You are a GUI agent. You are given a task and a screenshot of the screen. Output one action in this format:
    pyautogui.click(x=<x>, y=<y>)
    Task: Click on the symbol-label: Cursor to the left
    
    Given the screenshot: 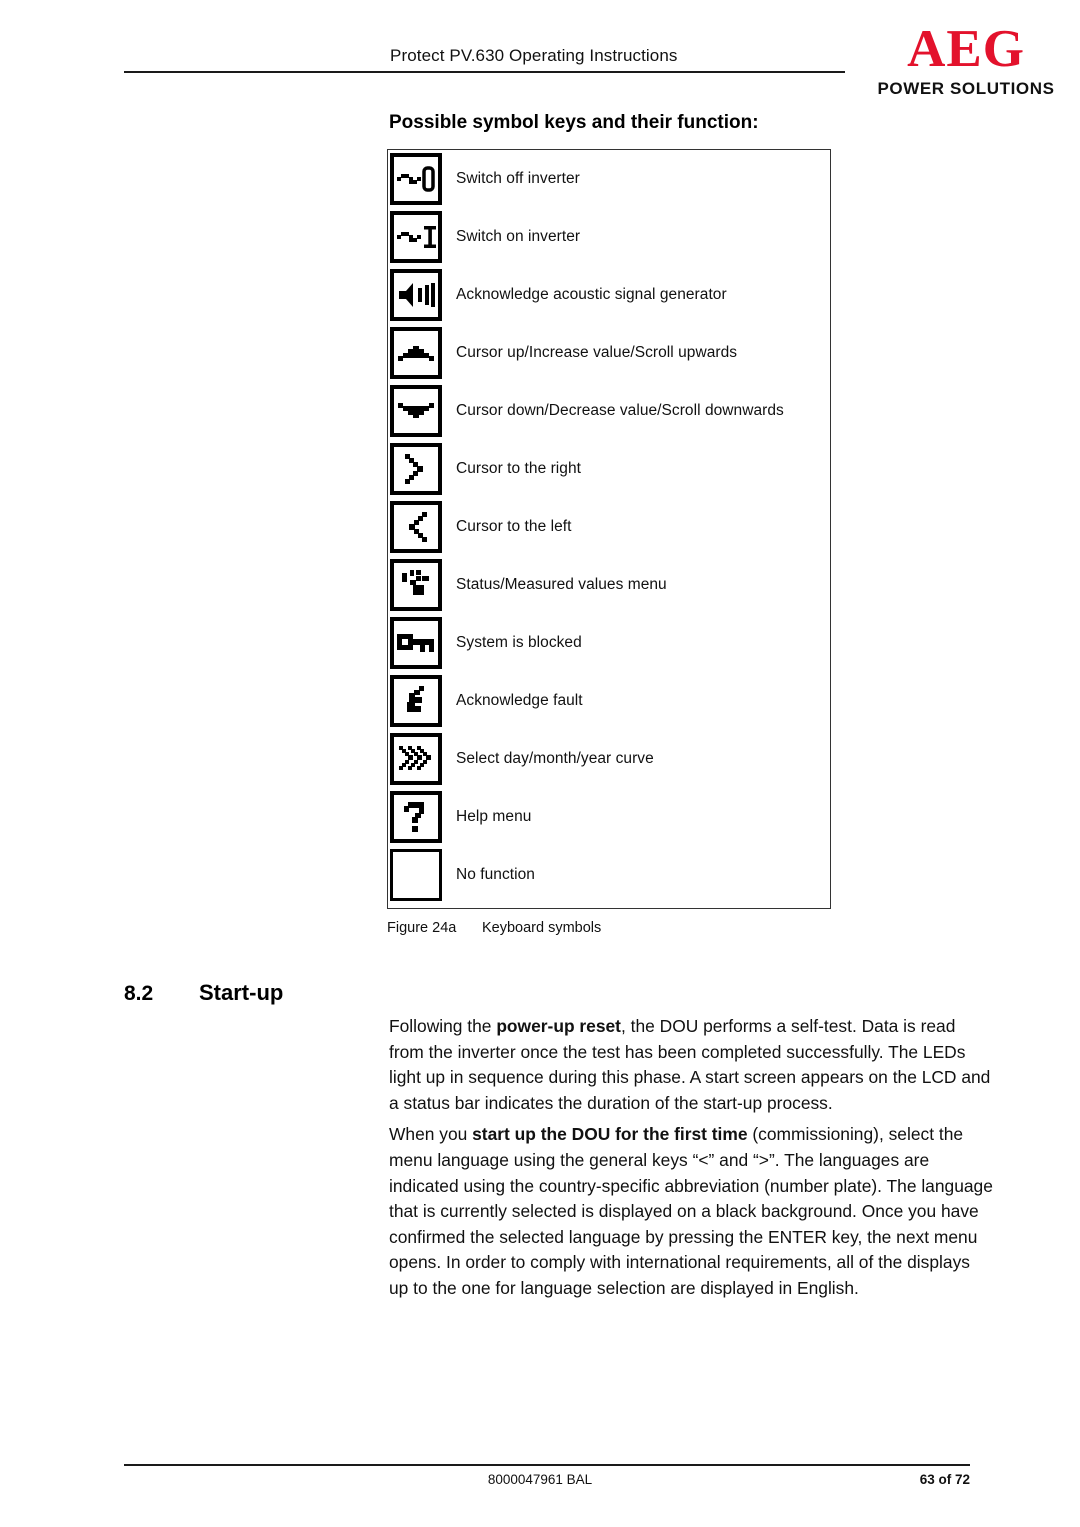 What is the action you would take?
    pyautogui.click(x=514, y=526)
    